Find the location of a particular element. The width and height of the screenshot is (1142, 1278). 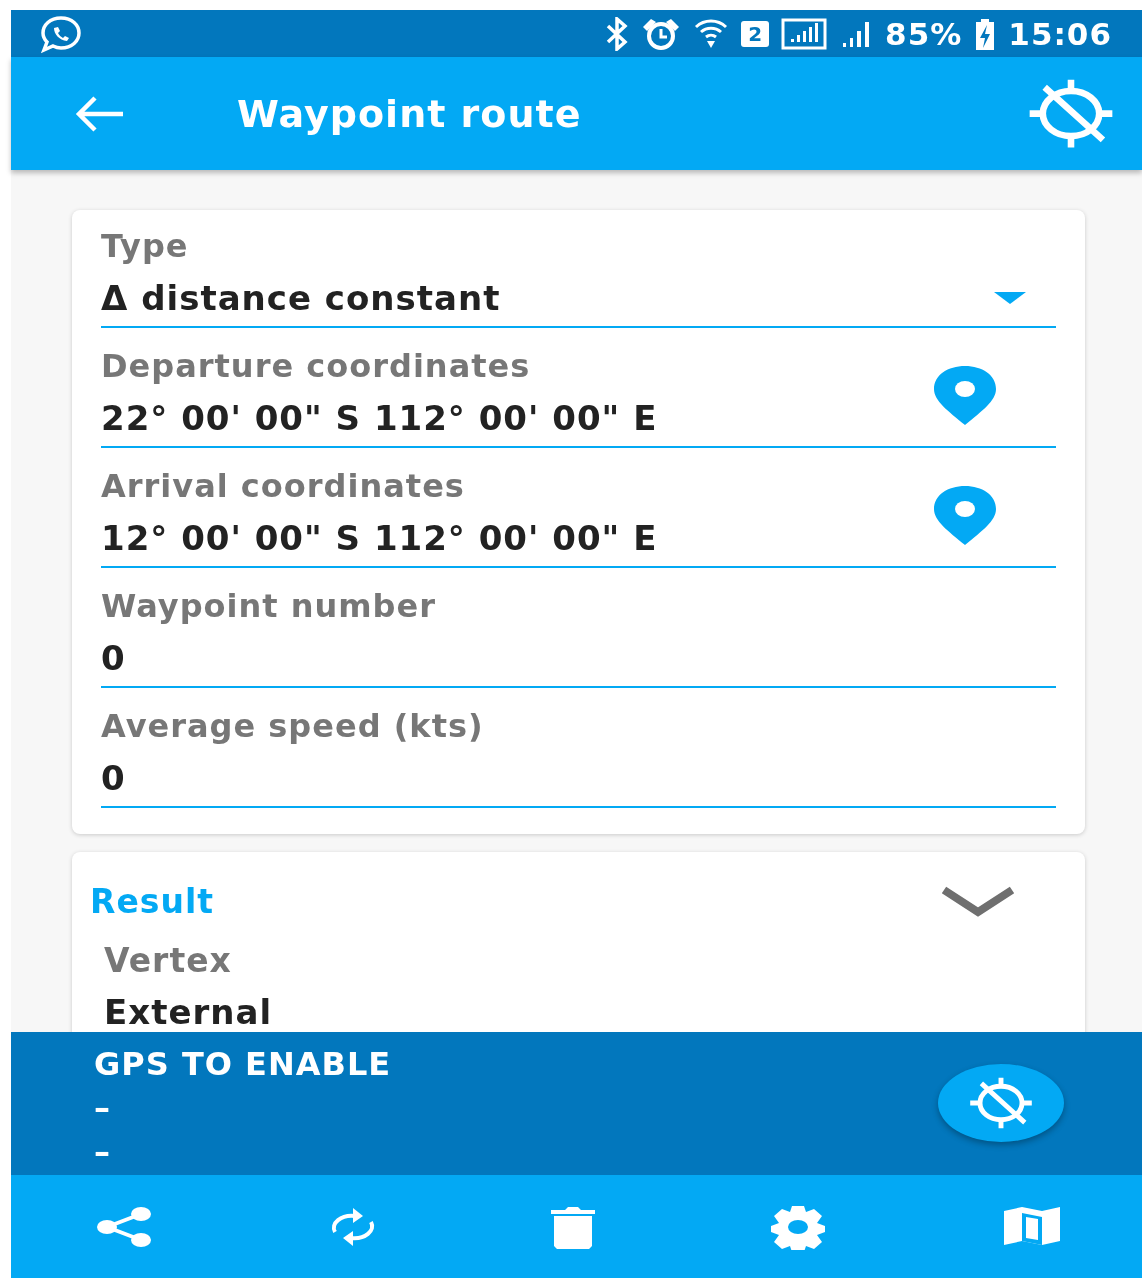

field-label: Average speed (kts) is located at coordinates (293, 726).